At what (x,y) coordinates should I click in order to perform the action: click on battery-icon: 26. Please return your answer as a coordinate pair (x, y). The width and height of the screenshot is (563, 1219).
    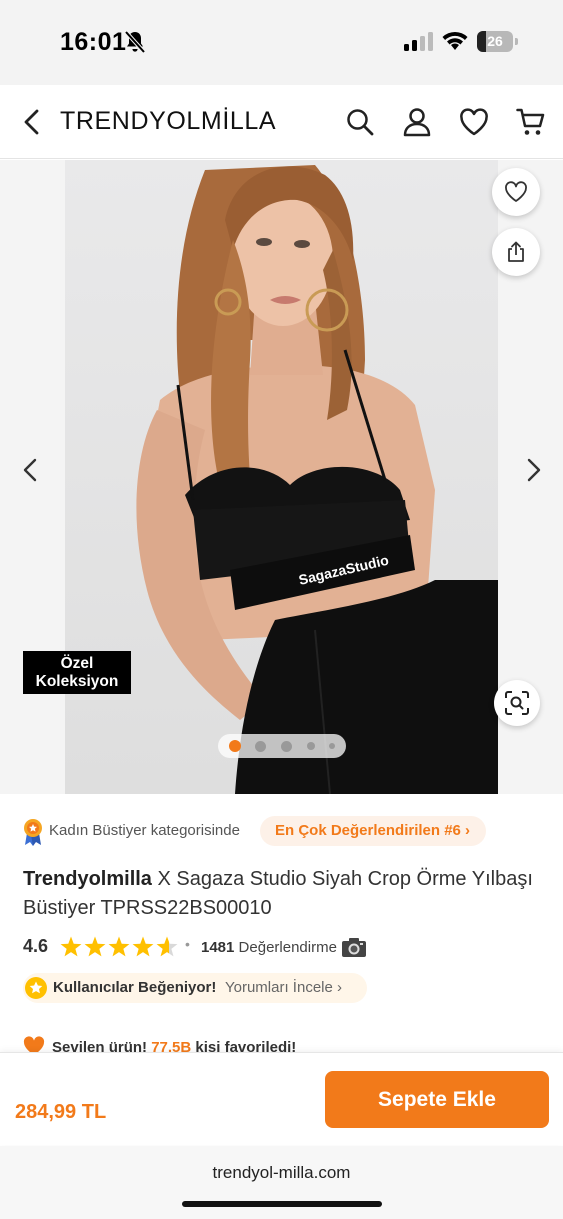
    Looking at the image, I should click on (498, 41).